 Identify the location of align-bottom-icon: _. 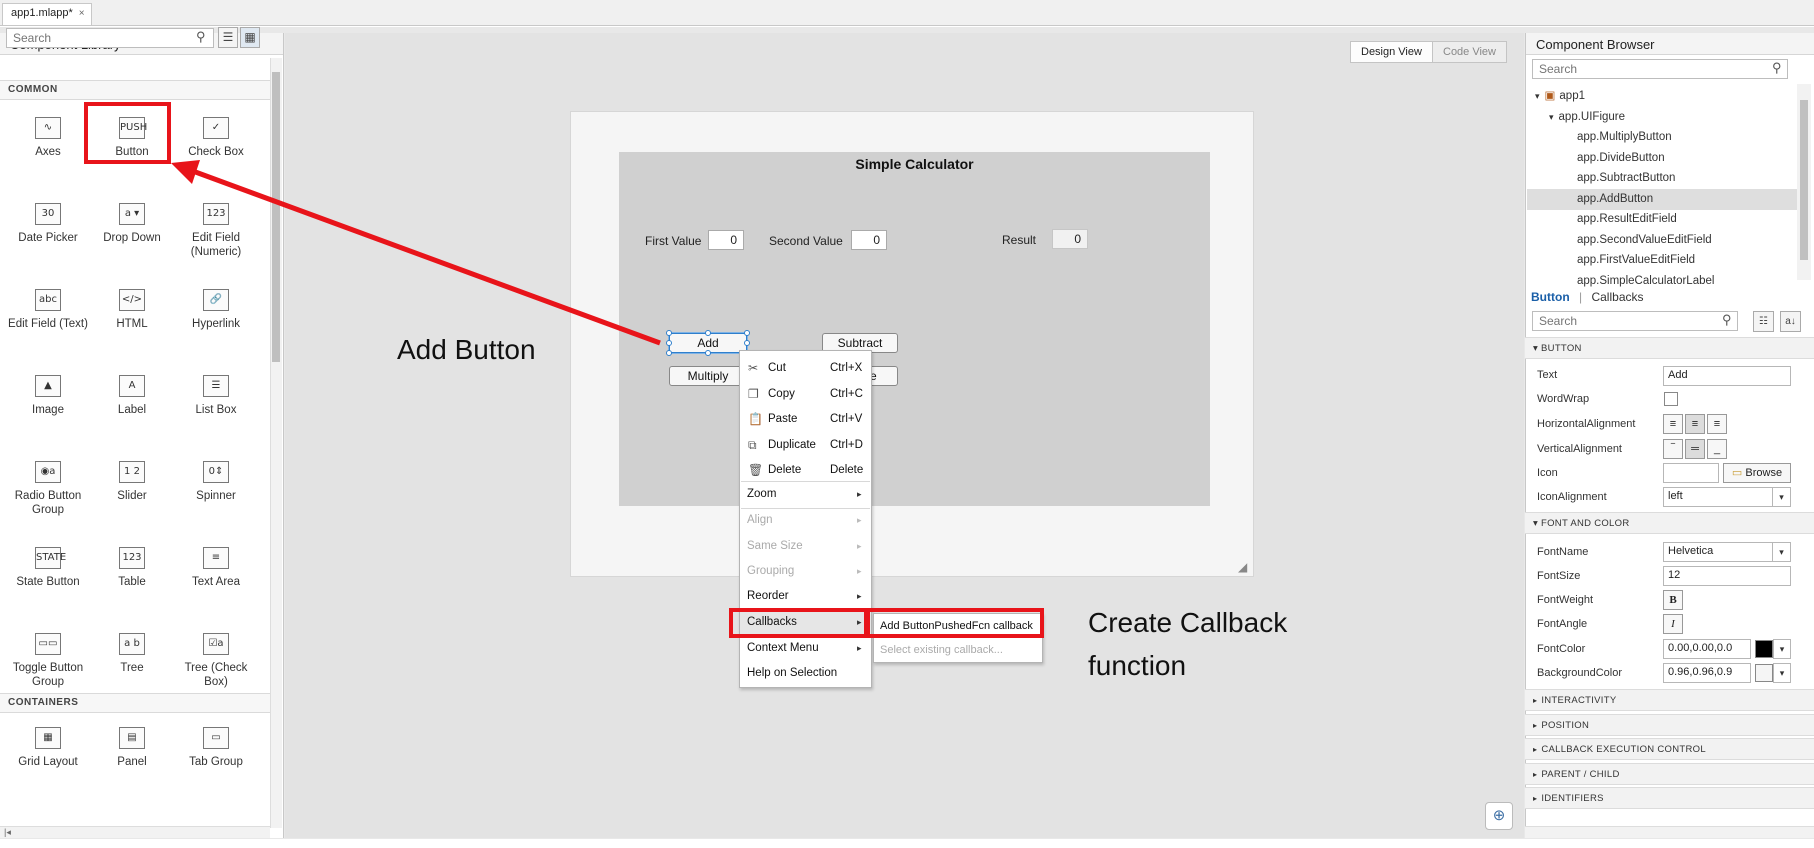
(1717, 449).